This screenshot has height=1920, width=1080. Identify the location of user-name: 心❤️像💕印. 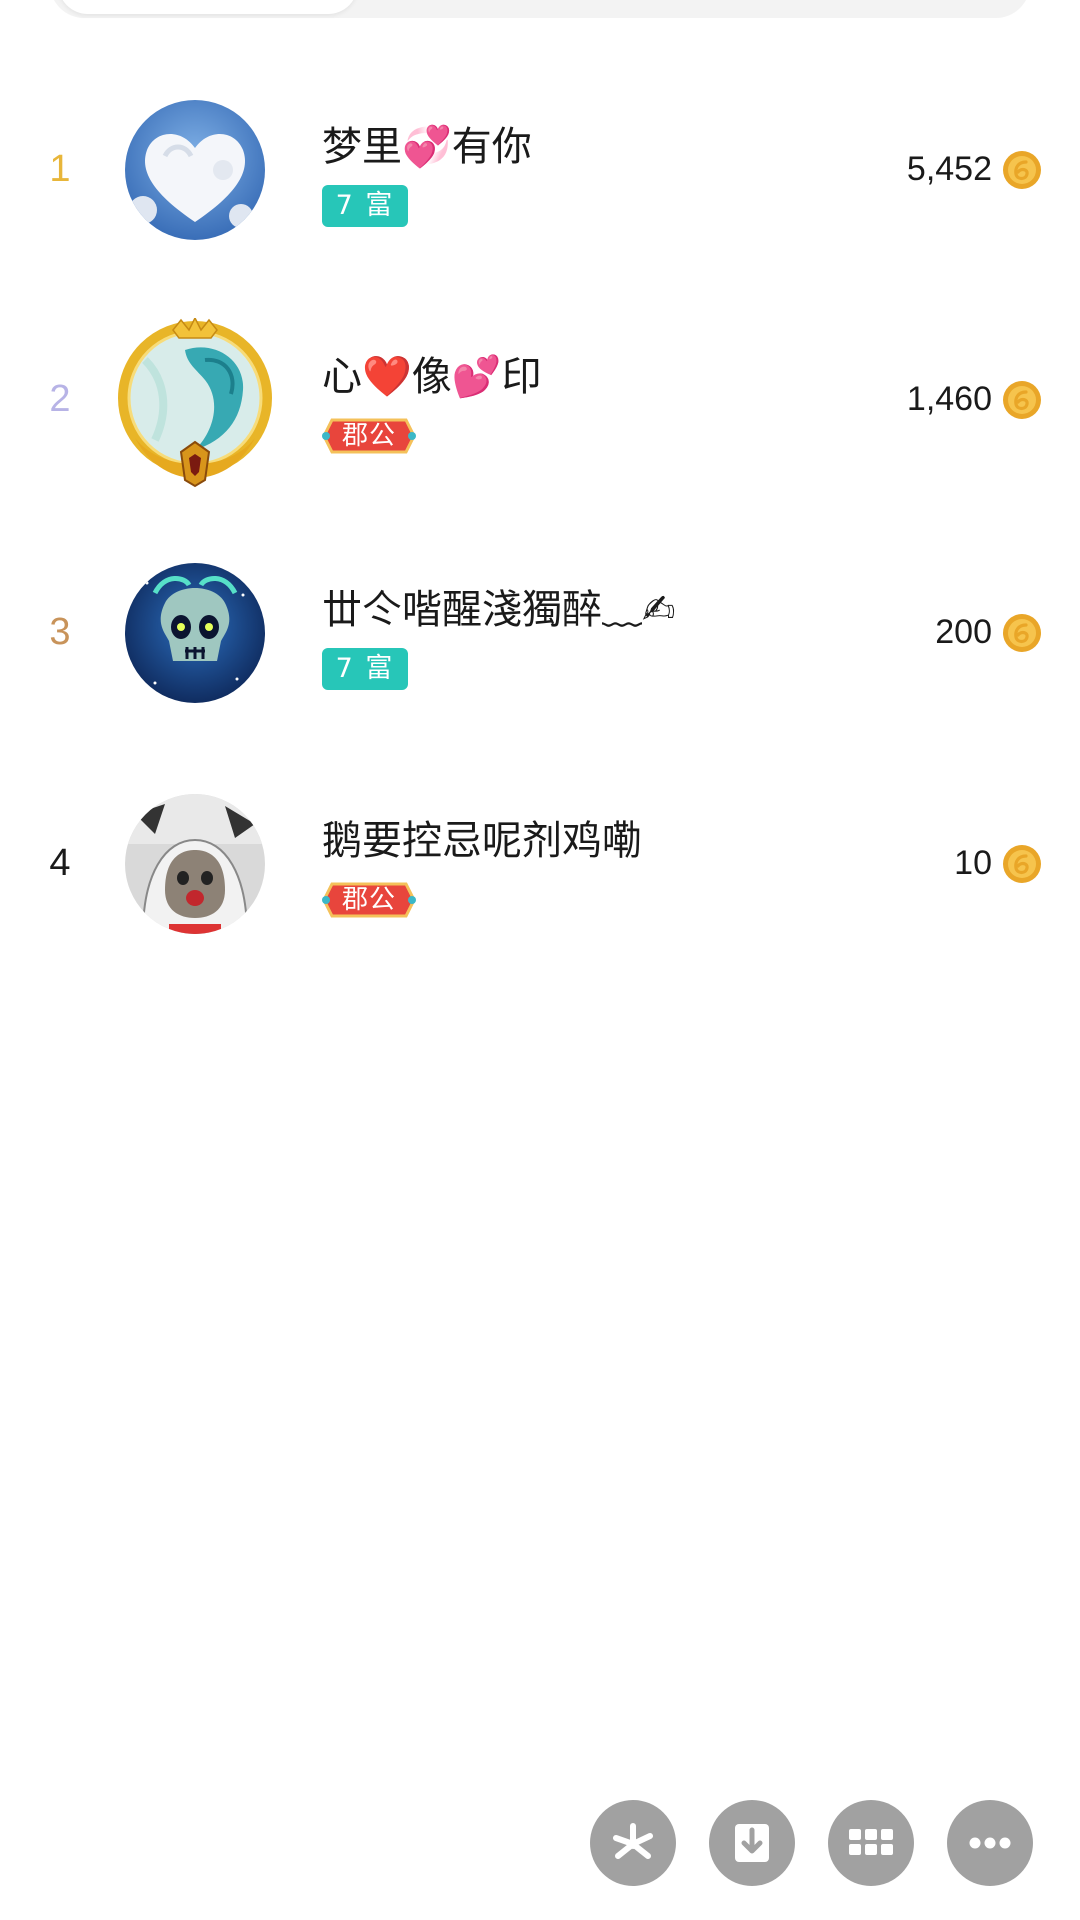
(432, 373).